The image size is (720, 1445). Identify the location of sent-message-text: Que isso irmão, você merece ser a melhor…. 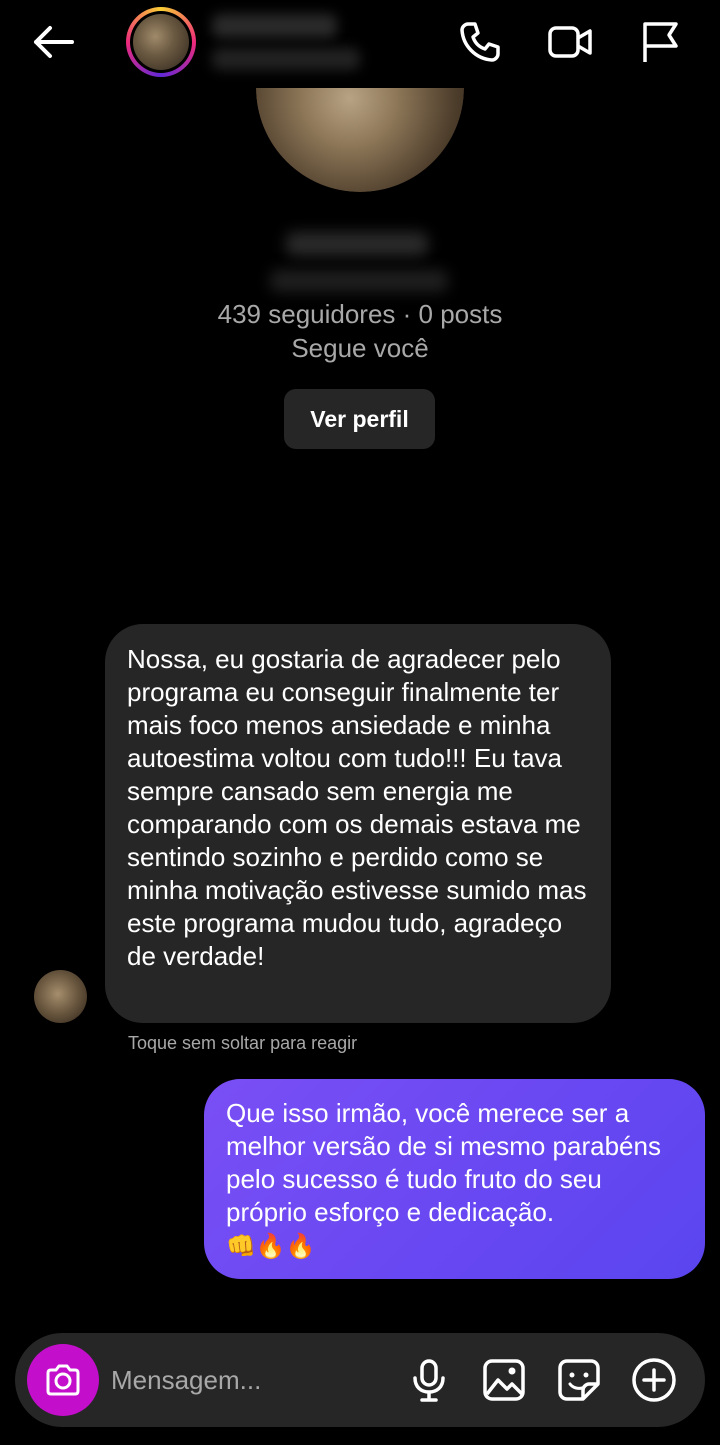
(443, 1162).